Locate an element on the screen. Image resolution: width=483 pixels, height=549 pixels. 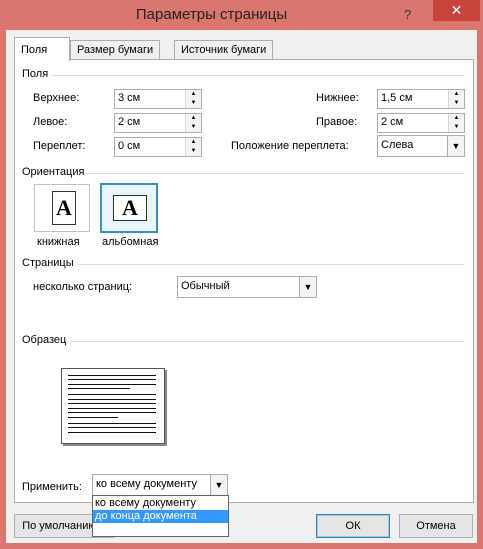
close-button: ✕ is located at coordinates (456, 10).